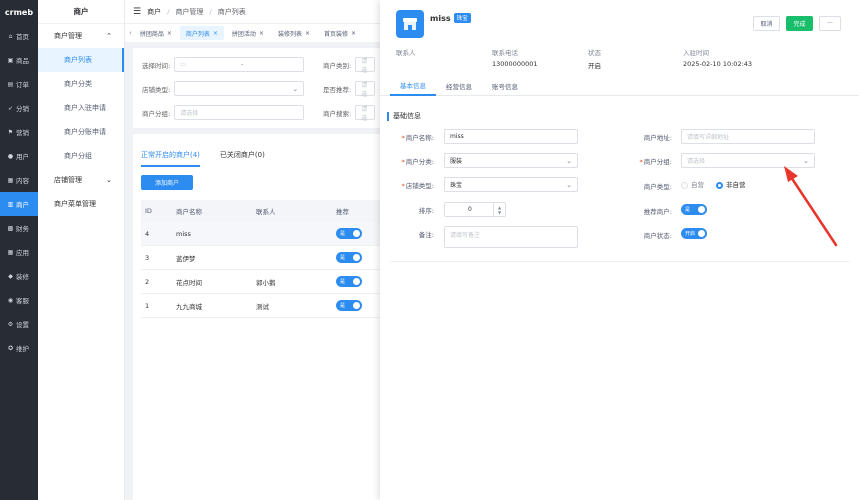 The width and height of the screenshot is (859, 500). What do you see at coordinates (19, 36) in the screenshot?
I see `rail-item-home: ⌂ 首页` at bounding box center [19, 36].